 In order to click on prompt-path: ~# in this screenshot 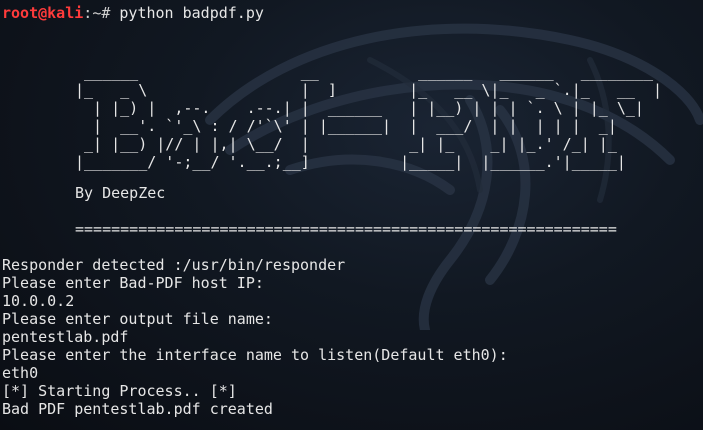, I will do `click(101, 13)`.